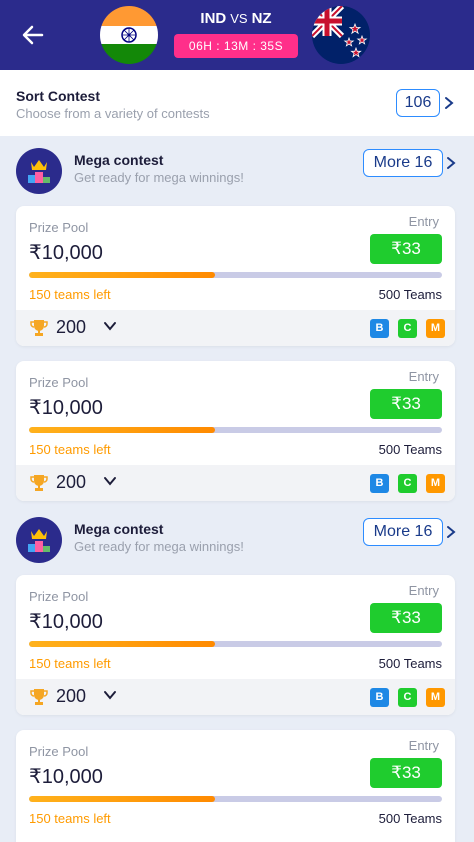  What do you see at coordinates (58, 96) in the screenshot?
I see `sort-contest-title: Sort Contest` at bounding box center [58, 96].